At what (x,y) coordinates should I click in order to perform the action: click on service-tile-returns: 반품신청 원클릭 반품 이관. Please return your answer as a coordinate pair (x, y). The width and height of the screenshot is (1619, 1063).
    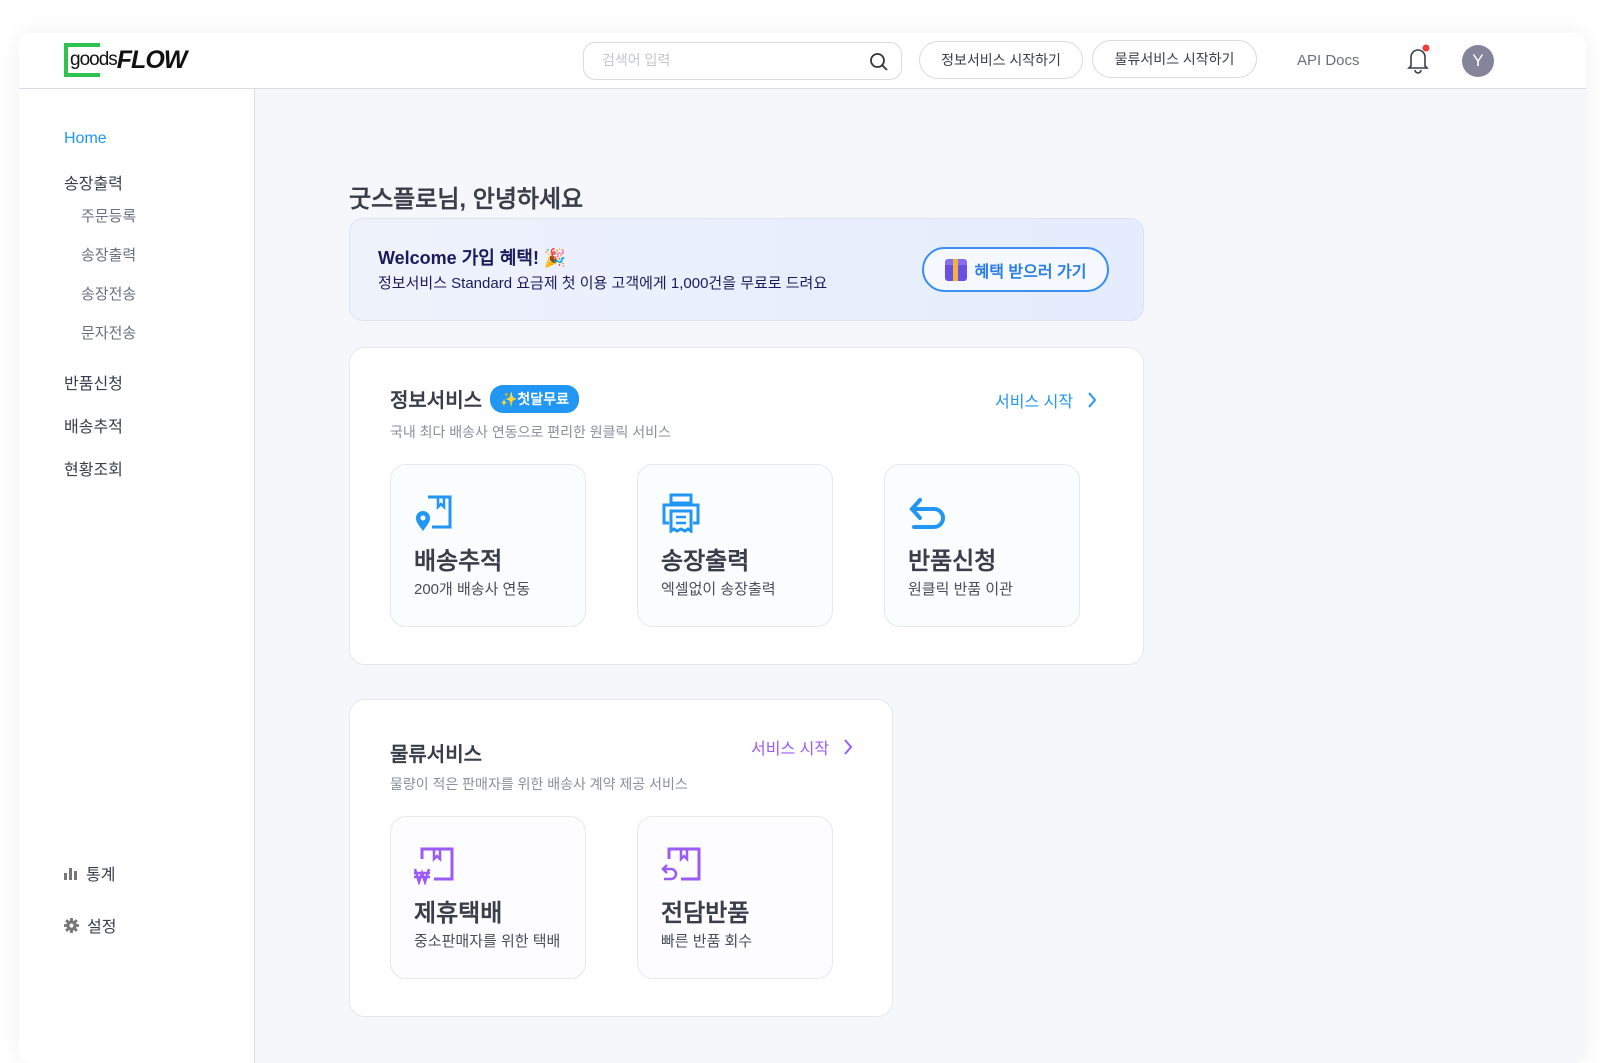
    Looking at the image, I should click on (982, 545).